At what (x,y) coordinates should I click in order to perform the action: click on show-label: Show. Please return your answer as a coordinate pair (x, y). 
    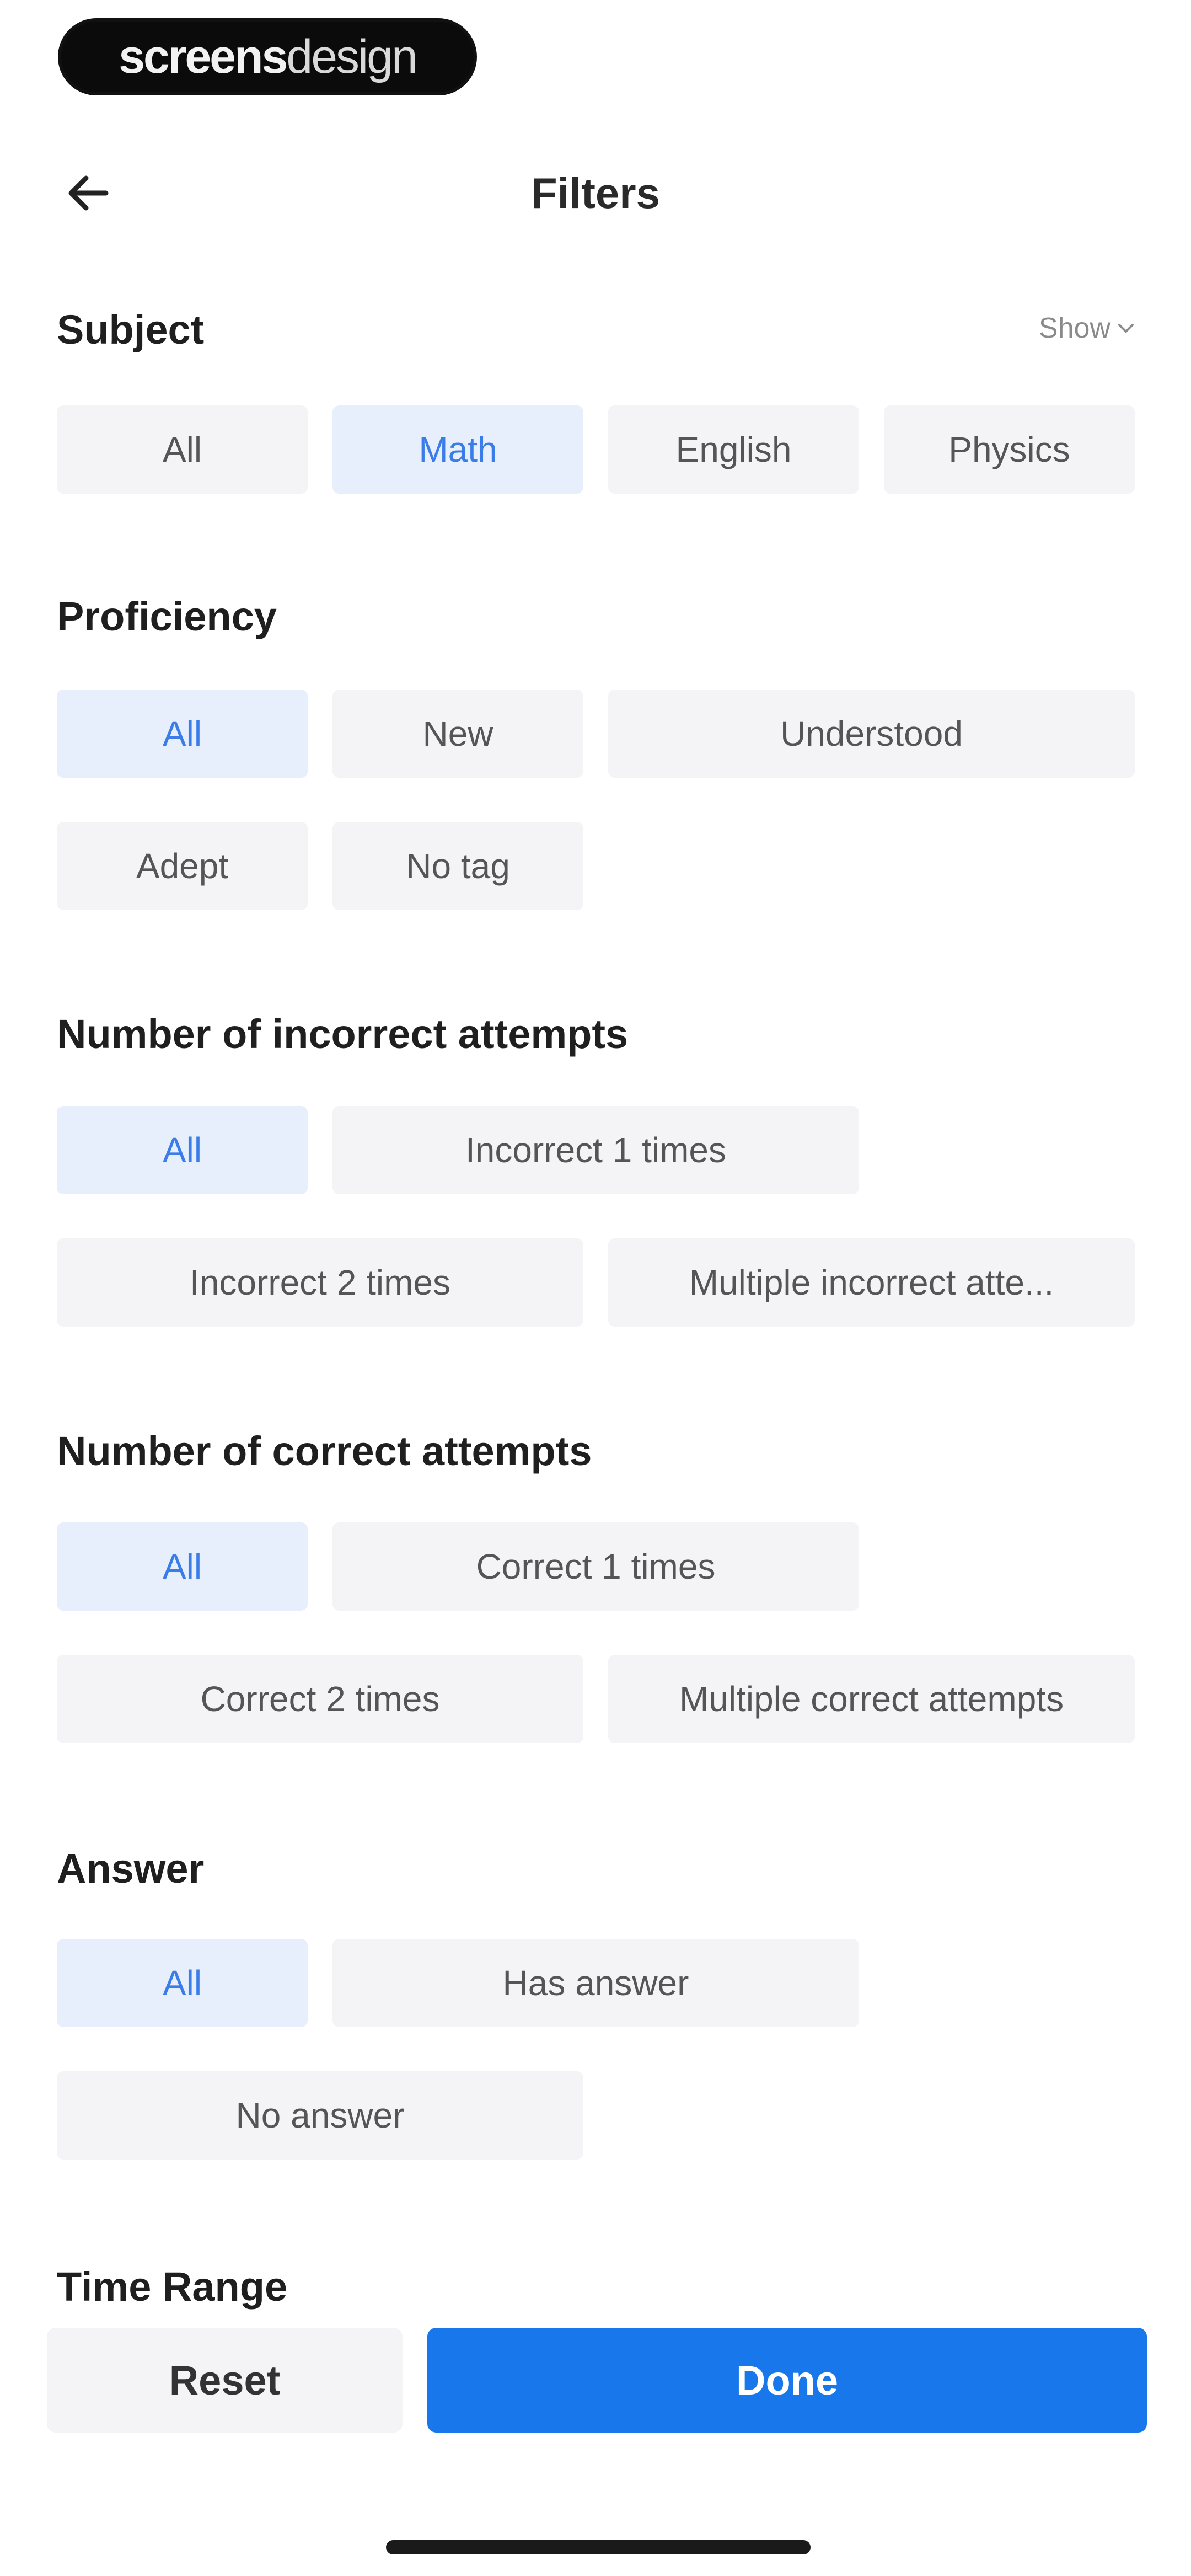
    Looking at the image, I should click on (1074, 328).